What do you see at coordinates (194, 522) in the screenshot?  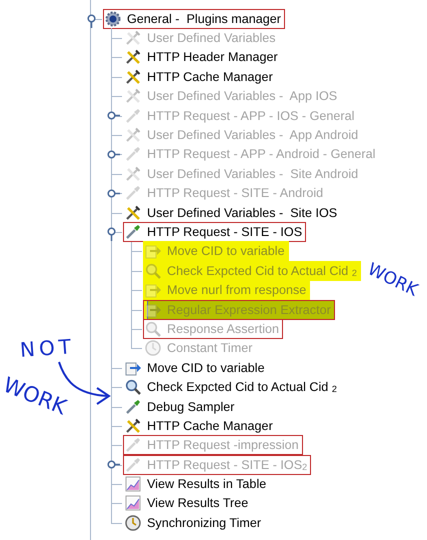 I see `tree-item: Synchronizing Timer` at bounding box center [194, 522].